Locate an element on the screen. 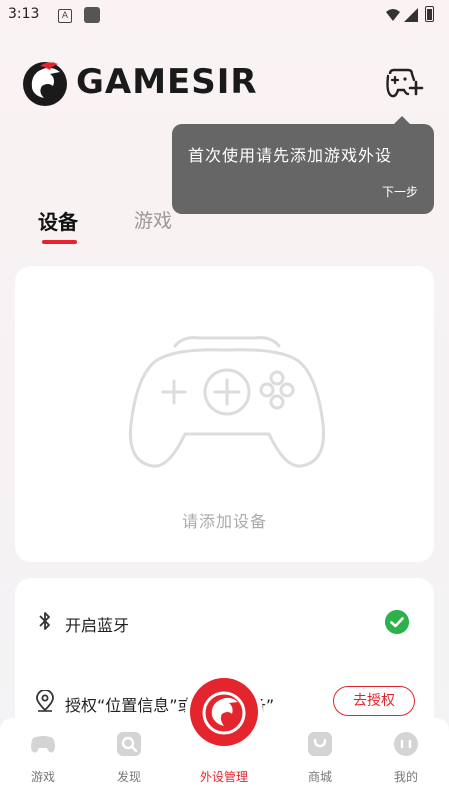 The image size is (449, 800). bluetooth-icon is located at coordinates (44, 621).